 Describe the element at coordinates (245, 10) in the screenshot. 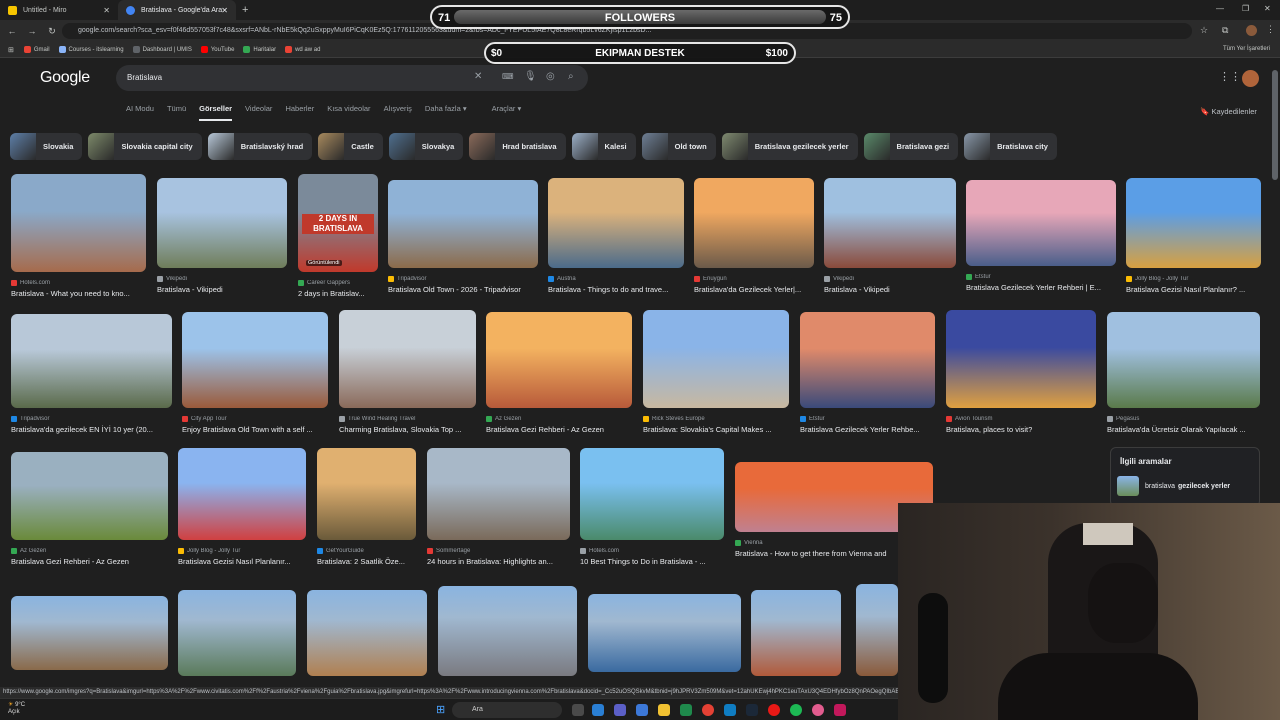

I see `new-tab-button: +` at that location.